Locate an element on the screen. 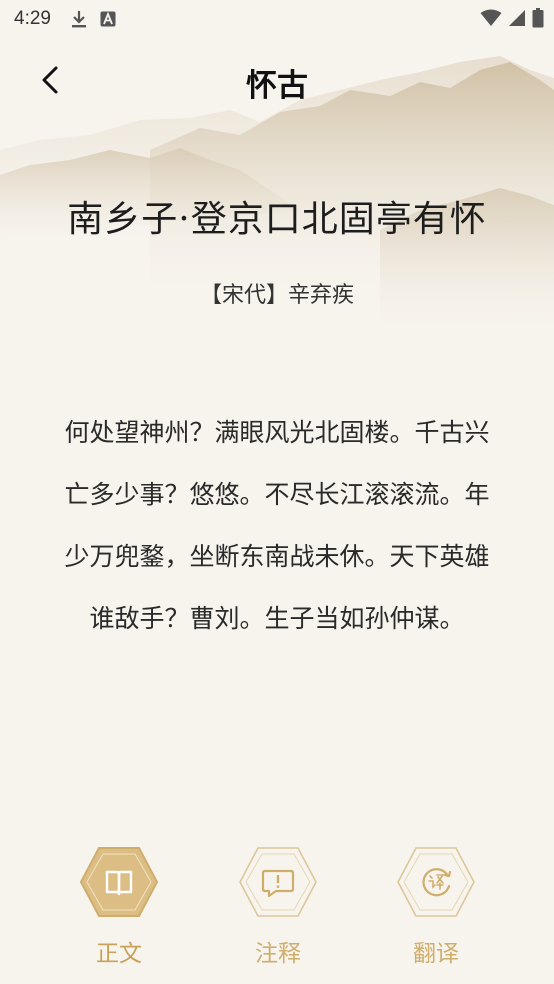  poem-line: 谁敌手？曹刘。生子当如孙仲谋。 is located at coordinates (277, 618).